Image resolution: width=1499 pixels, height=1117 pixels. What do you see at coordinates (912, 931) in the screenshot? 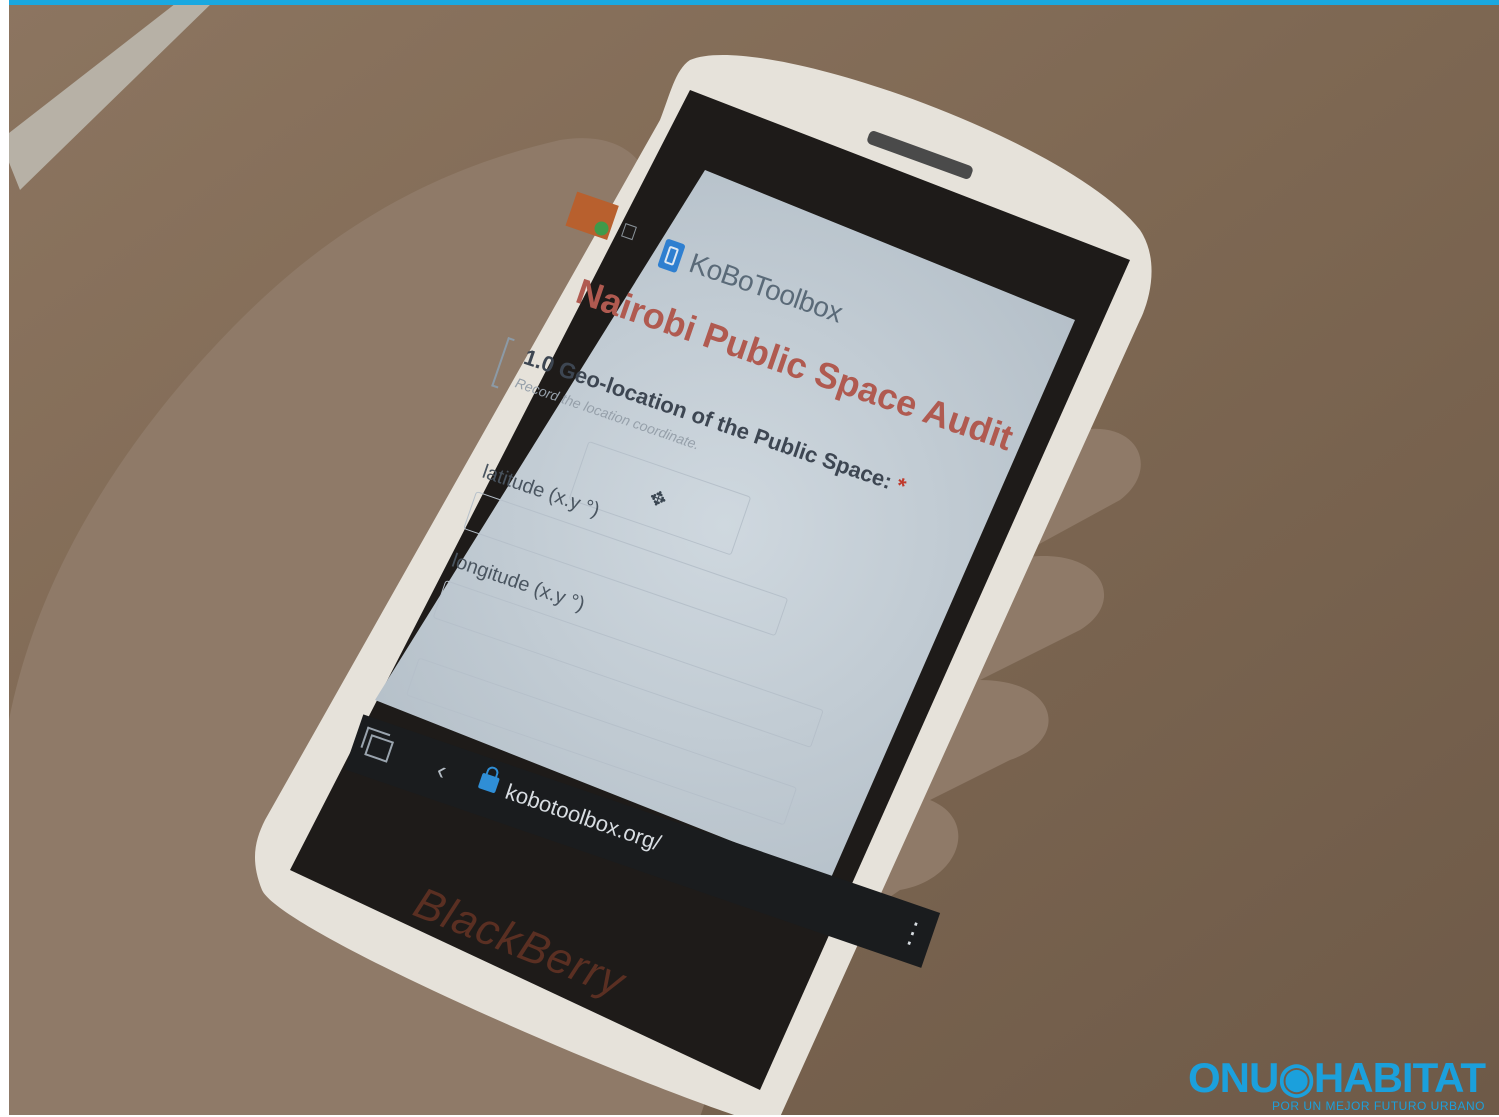
I see `overflow-menu-icon: · · ·` at bounding box center [912, 931].